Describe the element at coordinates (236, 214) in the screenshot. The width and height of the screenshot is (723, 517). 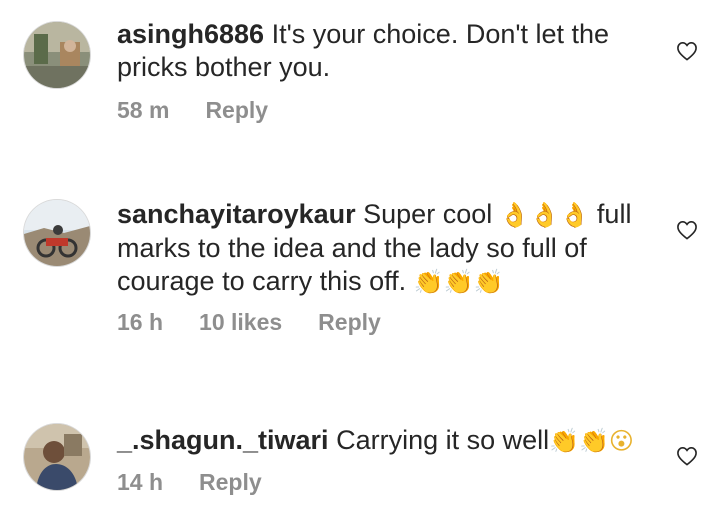
I see `comment-username: sanchayitaroykaur` at that location.